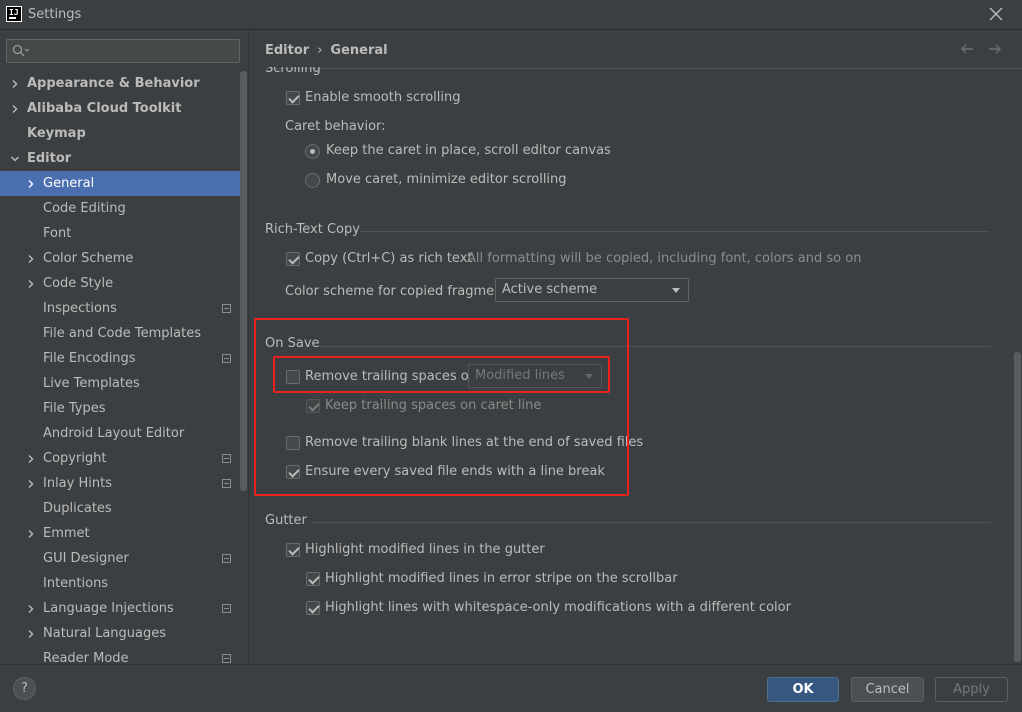 Image resolution: width=1022 pixels, height=712 pixels. Describe the element at coordinates (77, 508) in the screenshot. I see `sidebar-item-label: Duplicates` at that location.